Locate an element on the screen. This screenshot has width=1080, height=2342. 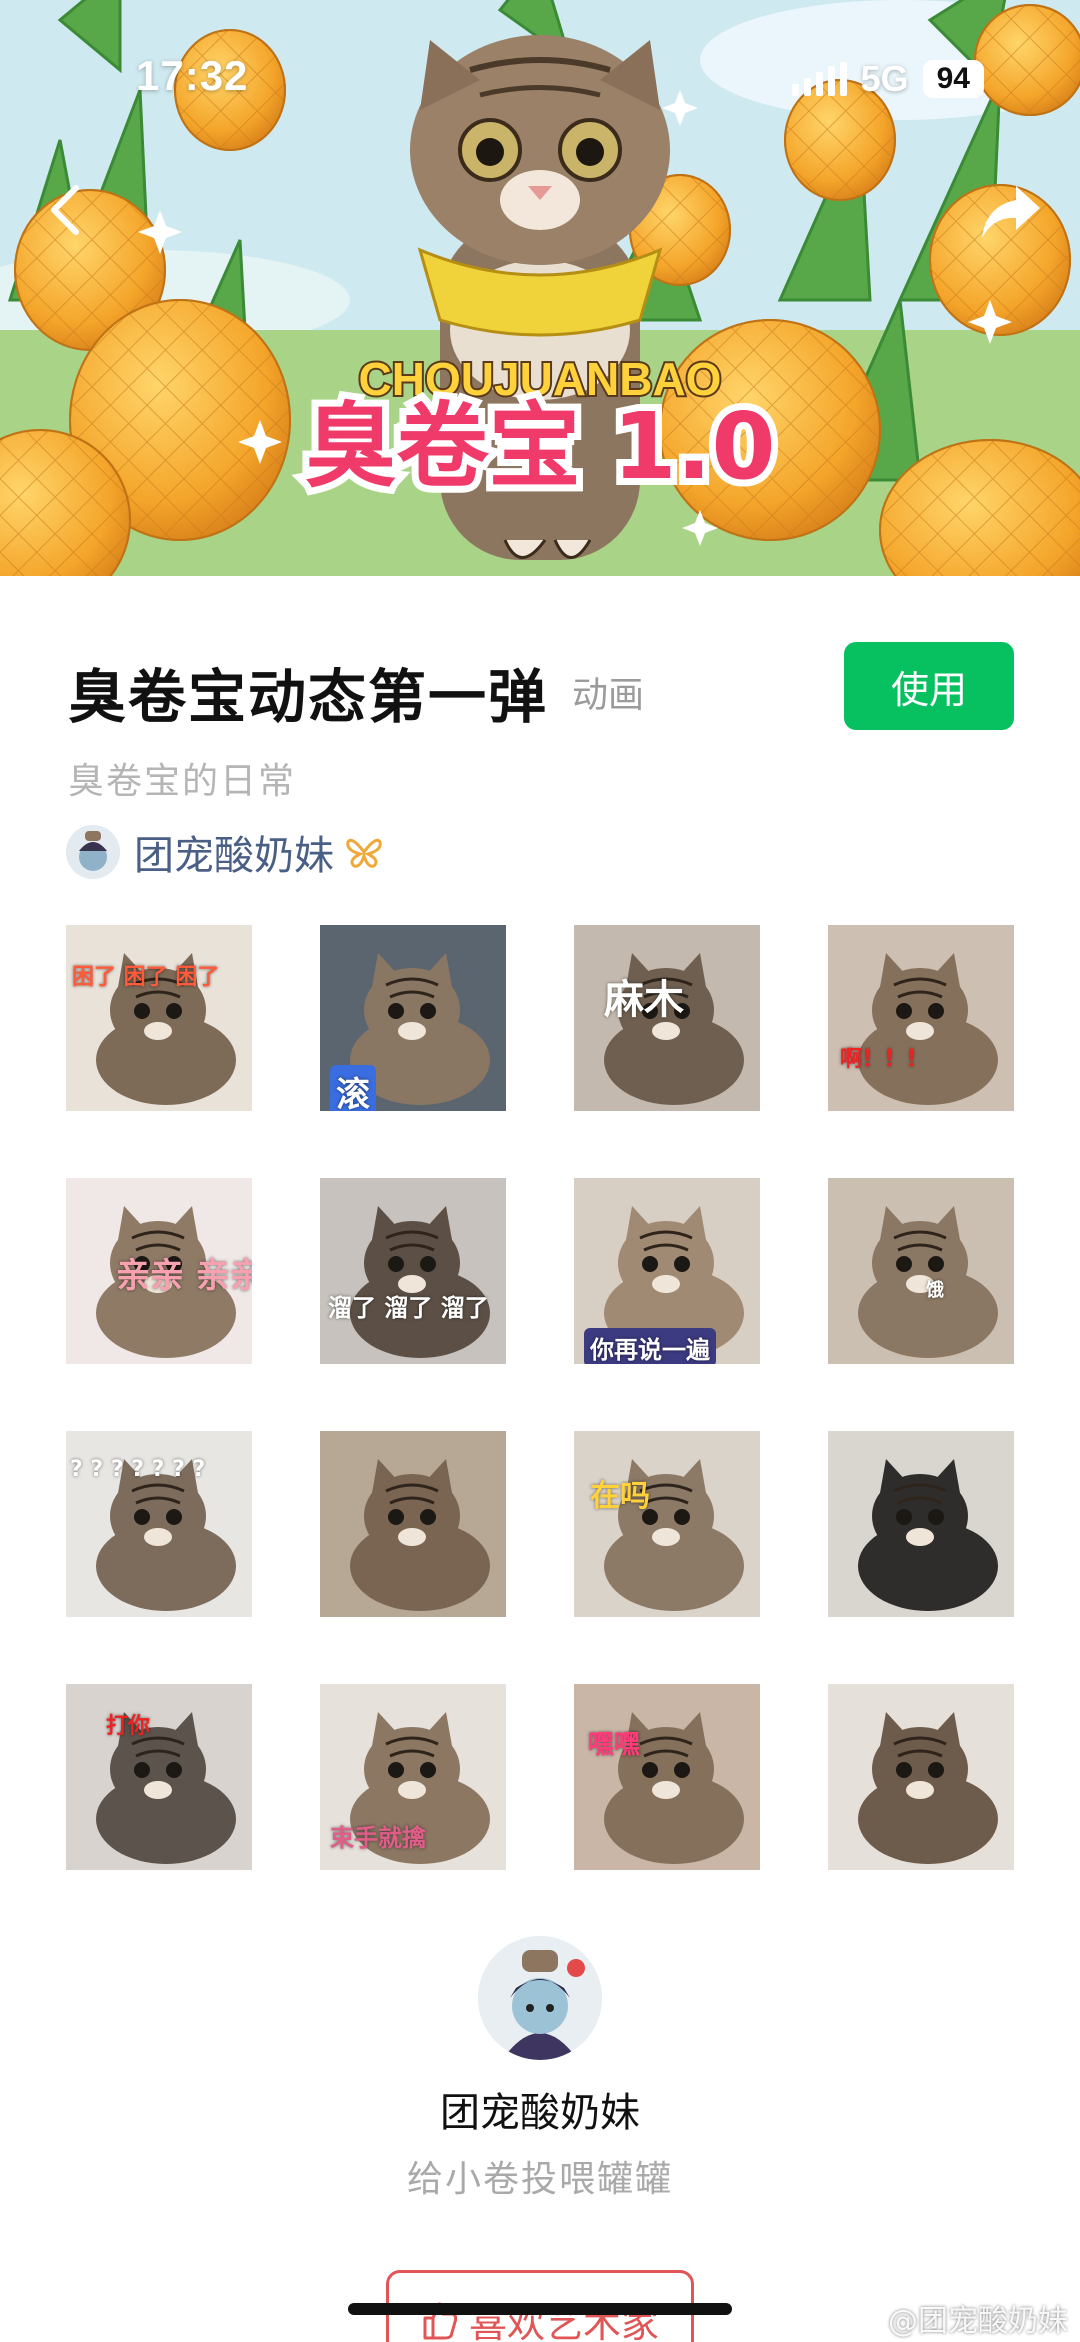
author-avatar is located at coordinates (93, 852).